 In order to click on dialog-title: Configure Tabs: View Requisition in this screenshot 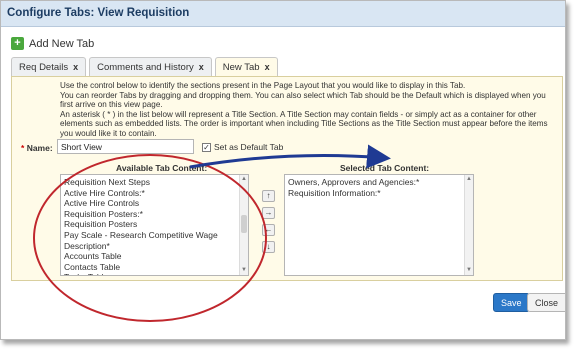, I will do `click(283, 14)`.